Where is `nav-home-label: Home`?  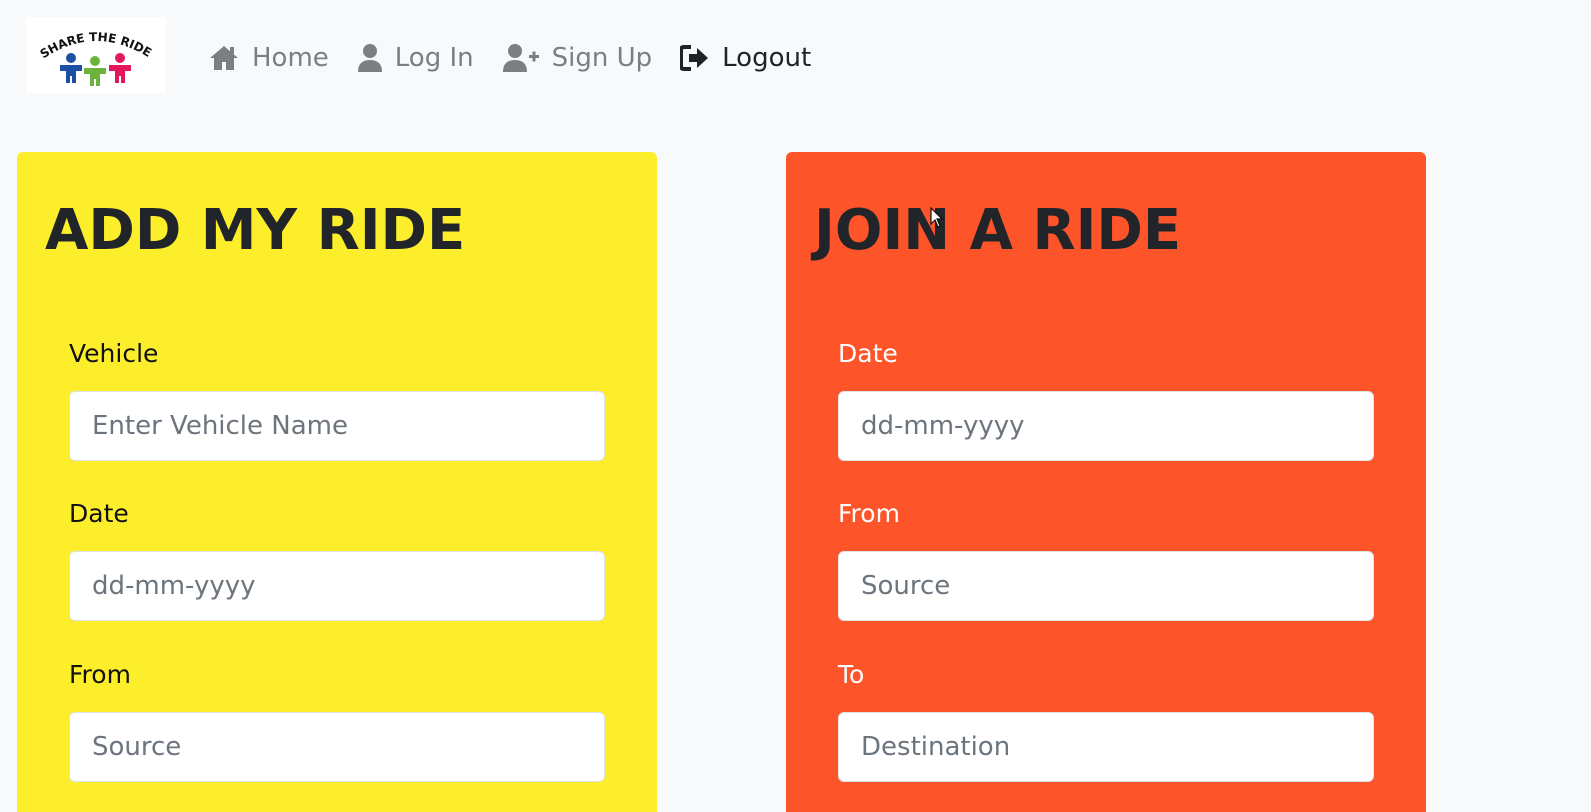
nav-home-label: Home is located at coordinates (290, 58).